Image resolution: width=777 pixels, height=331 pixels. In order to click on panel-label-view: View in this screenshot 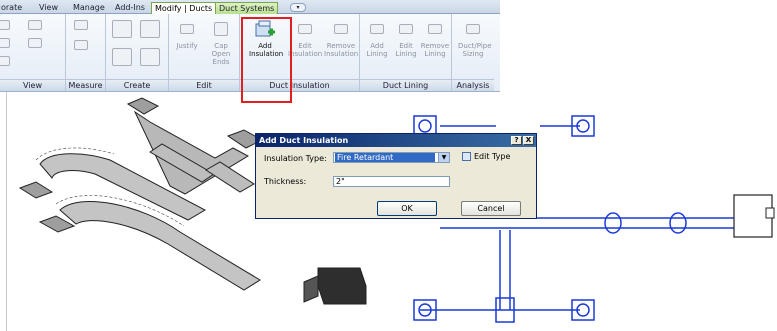, I will do `click(32, 85)`.